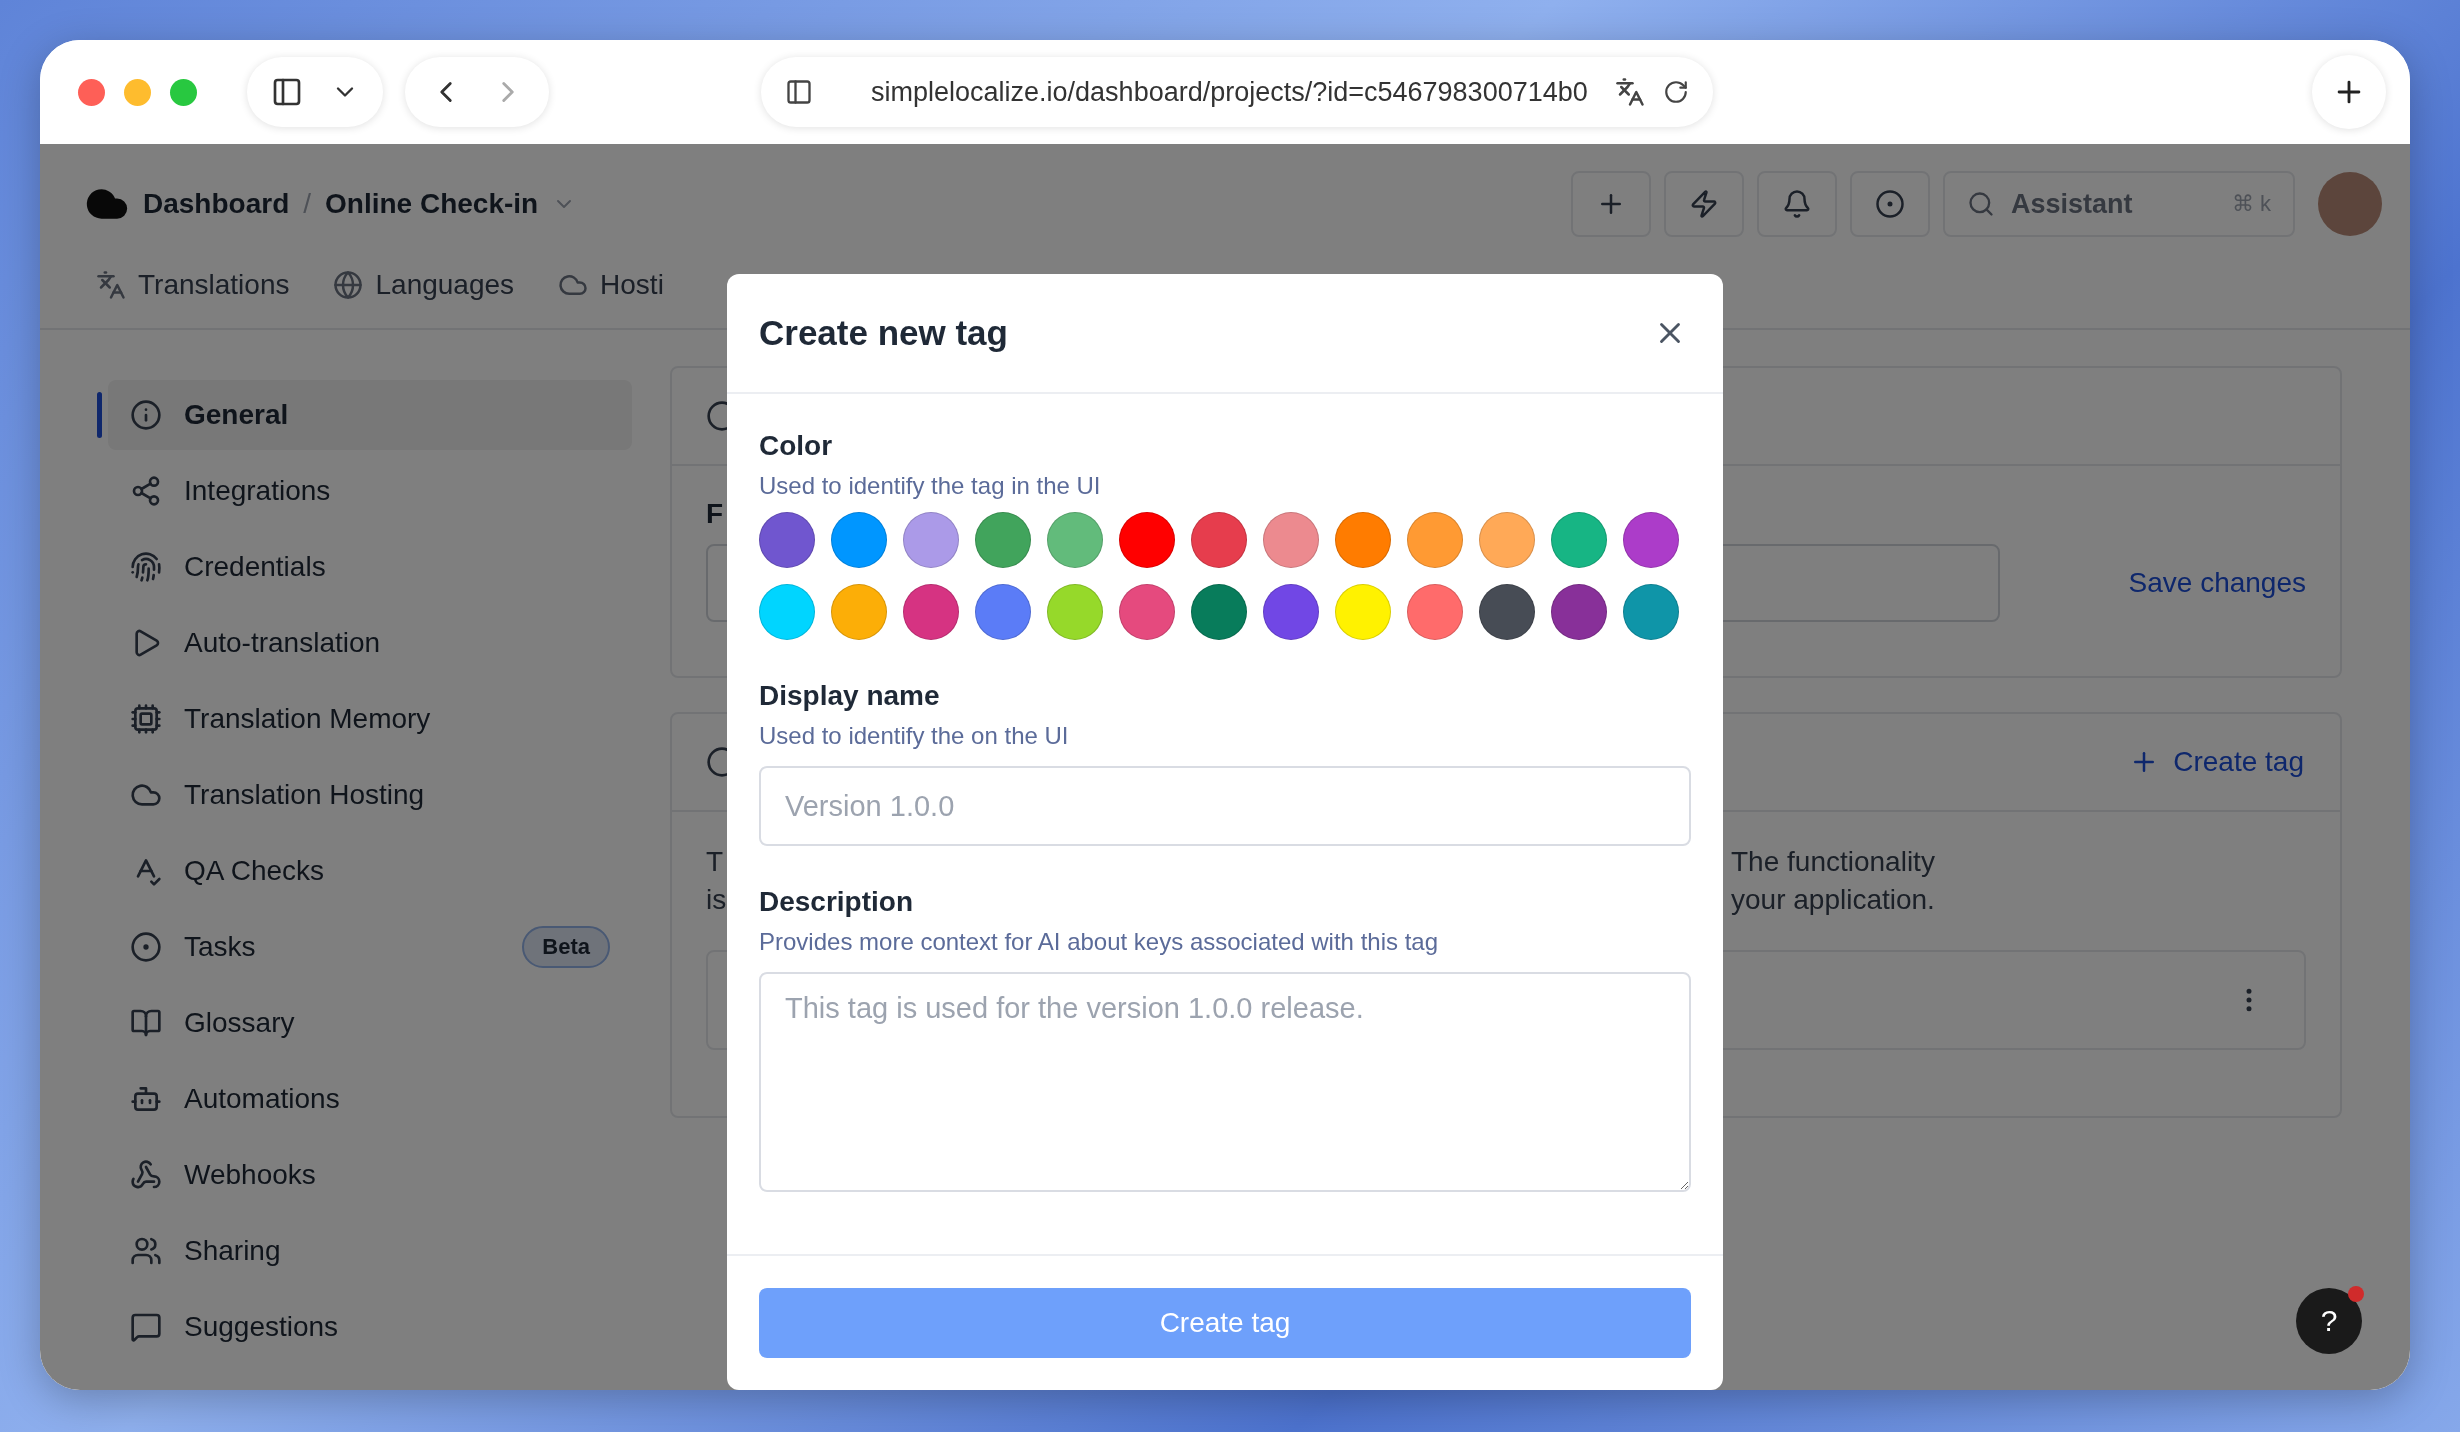 The height and width of the screenshot is (1432, 2460). What do you see at coordinates (424, 286) in the screenshot?
I see `nav-tab: Languages` at bounding box center [424, 286].